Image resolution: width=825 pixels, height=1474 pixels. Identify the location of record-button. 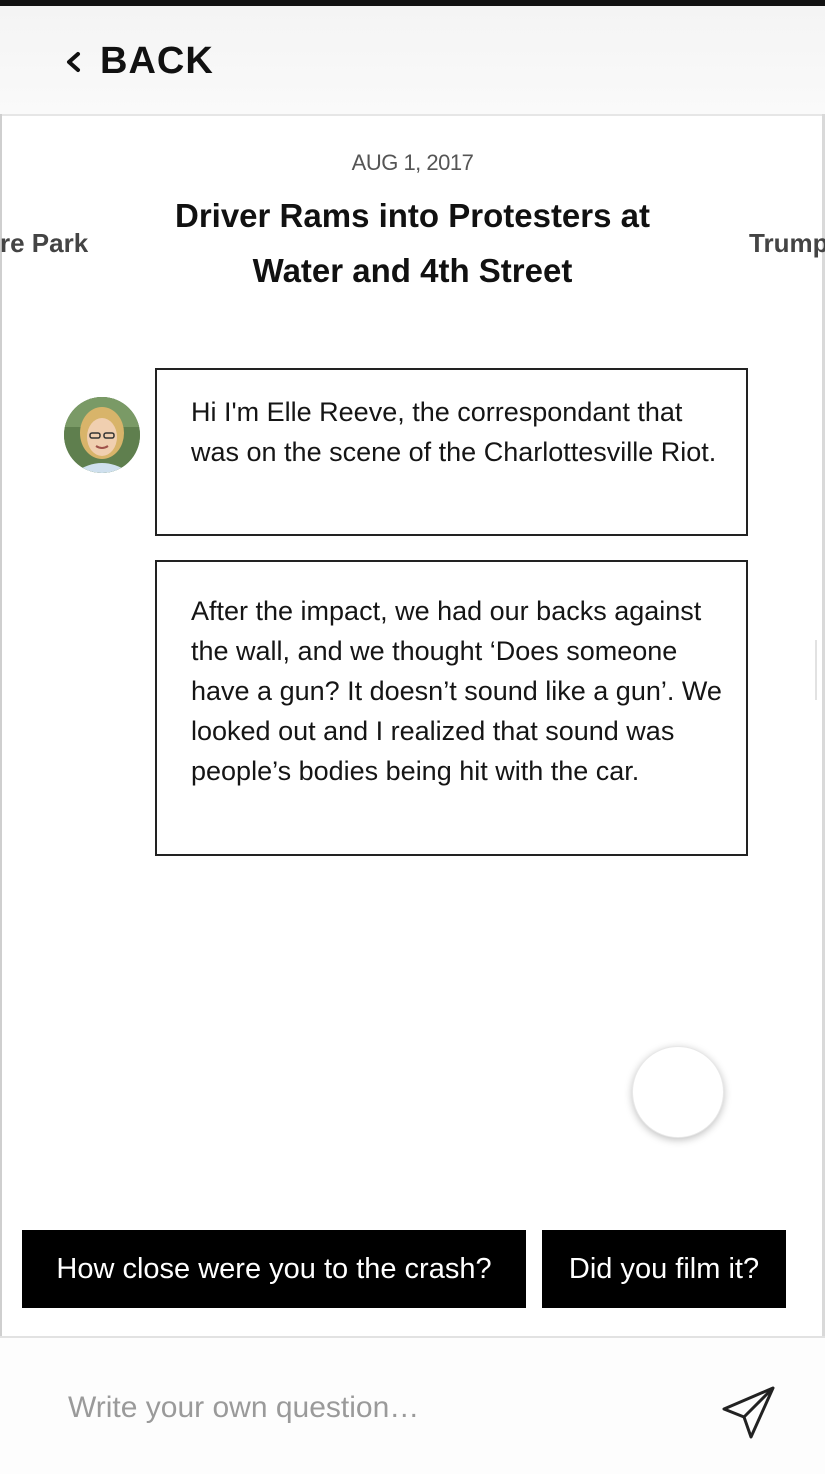
(678, 1092).